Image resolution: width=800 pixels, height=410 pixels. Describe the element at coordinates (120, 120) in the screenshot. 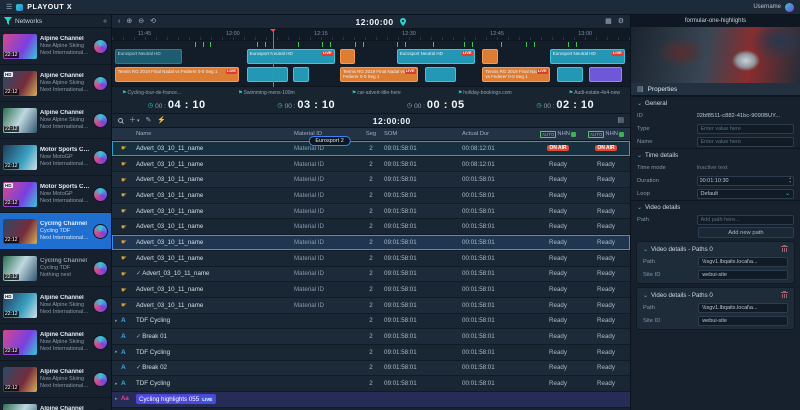

I see `search-icon` at that location.